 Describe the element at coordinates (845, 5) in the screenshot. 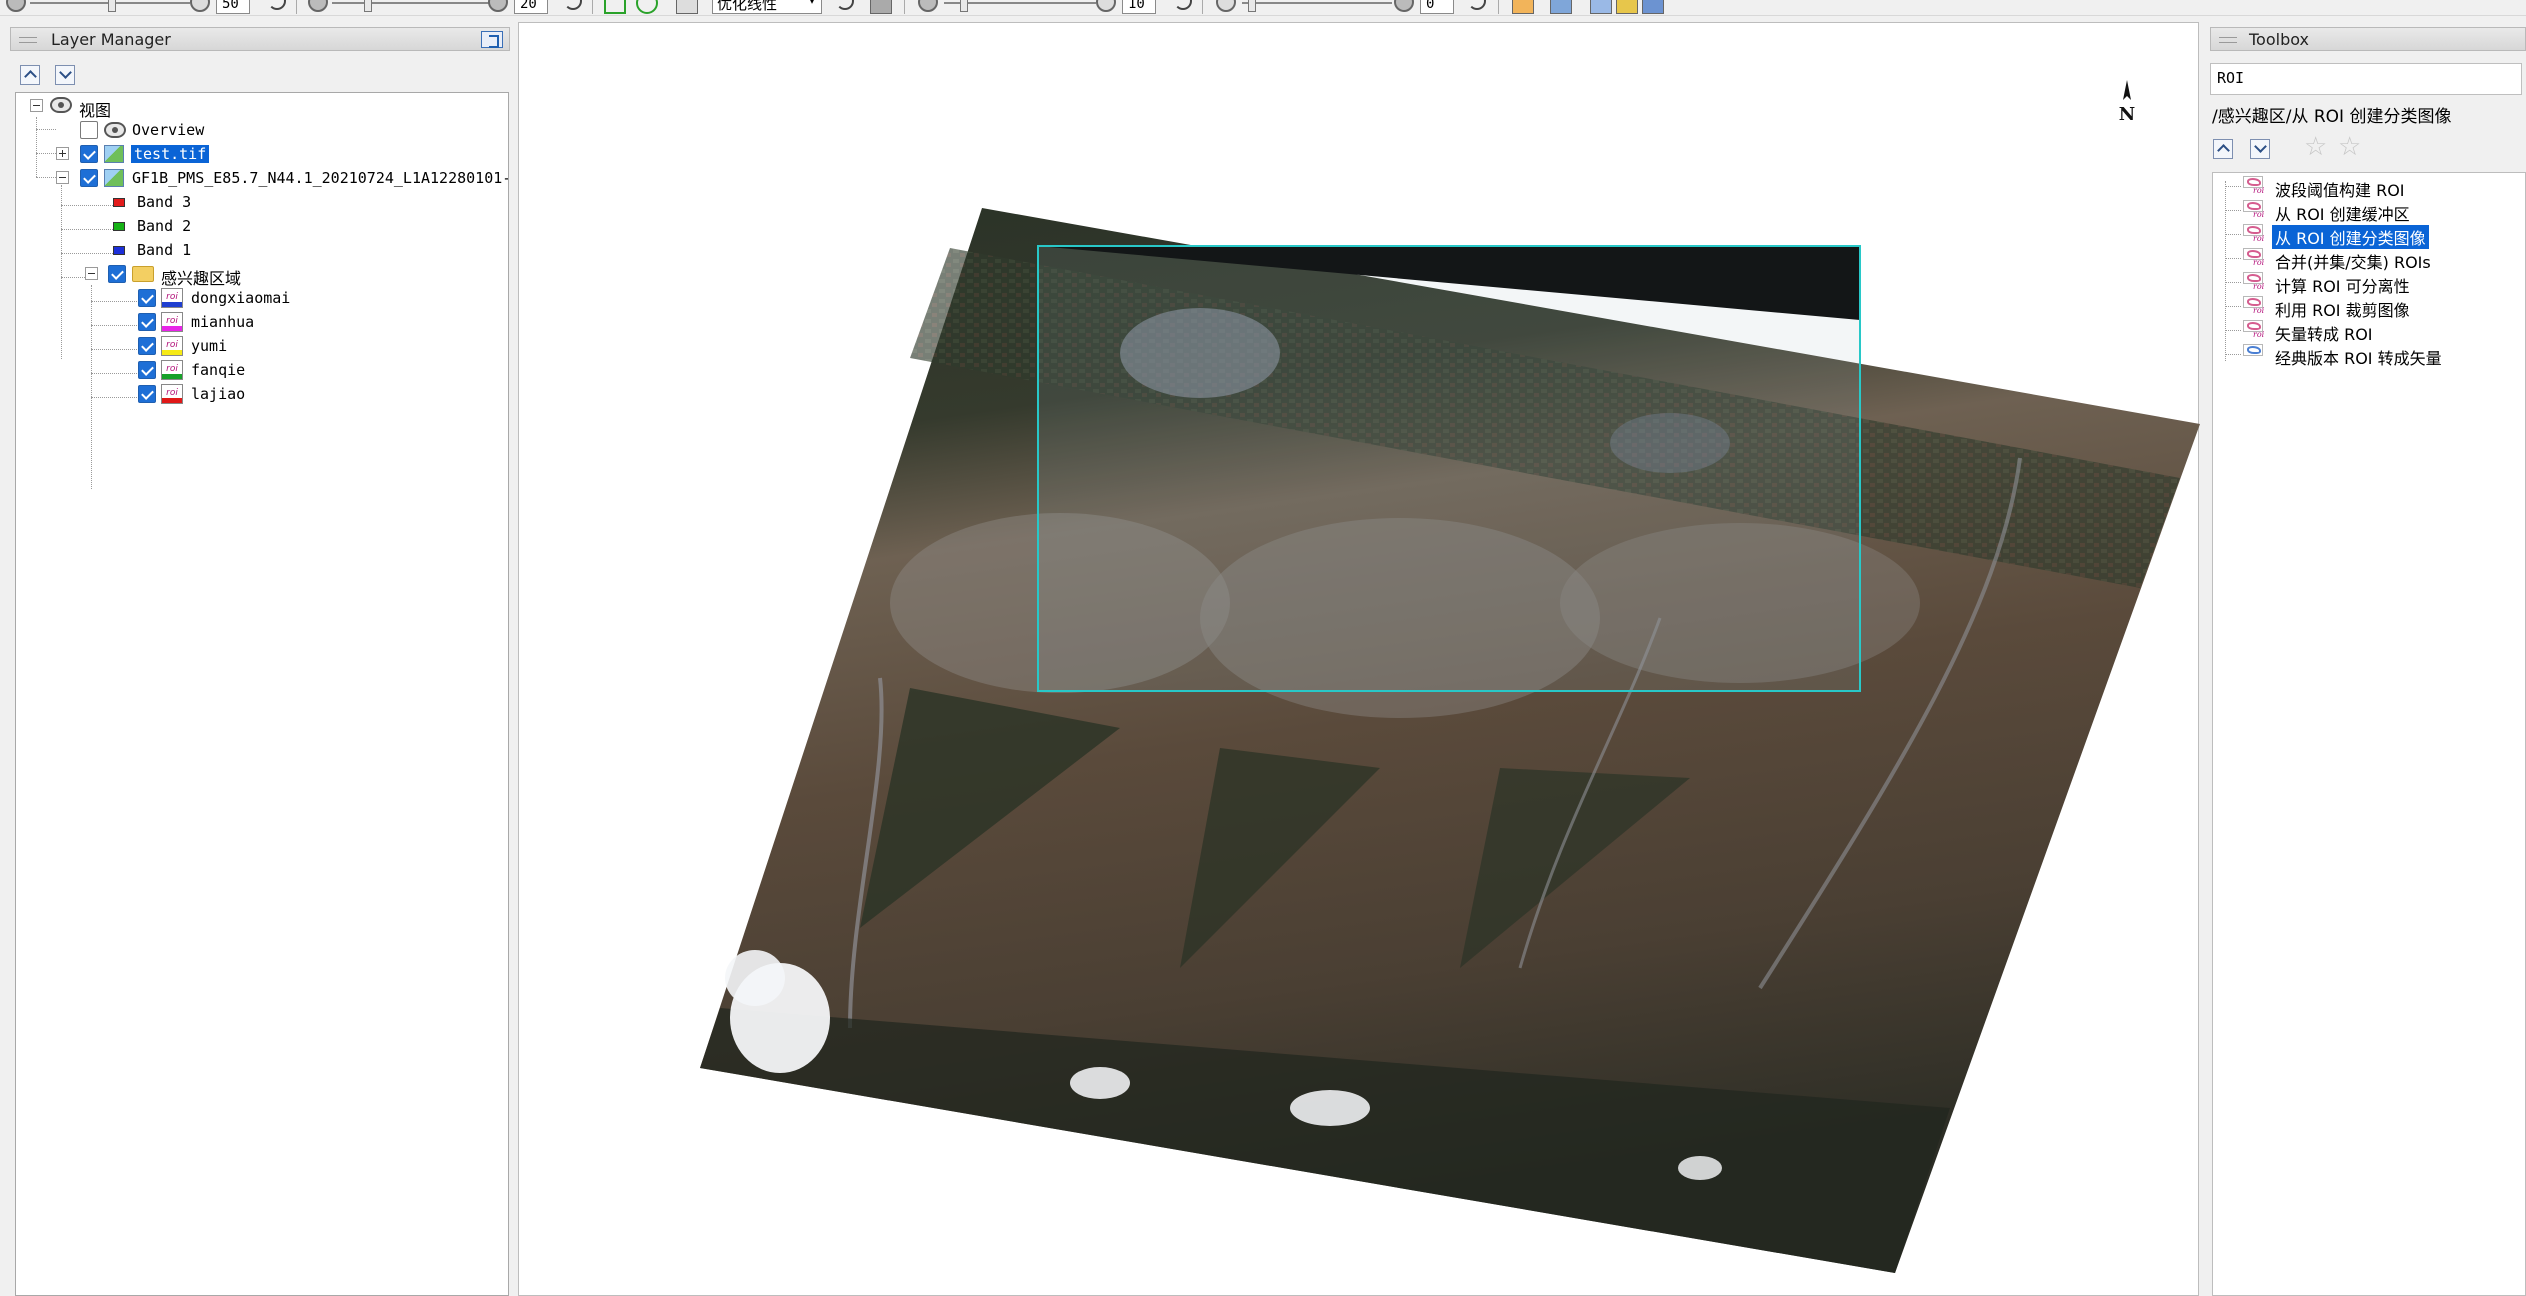

I see `stretch-reset-icon` at that location.